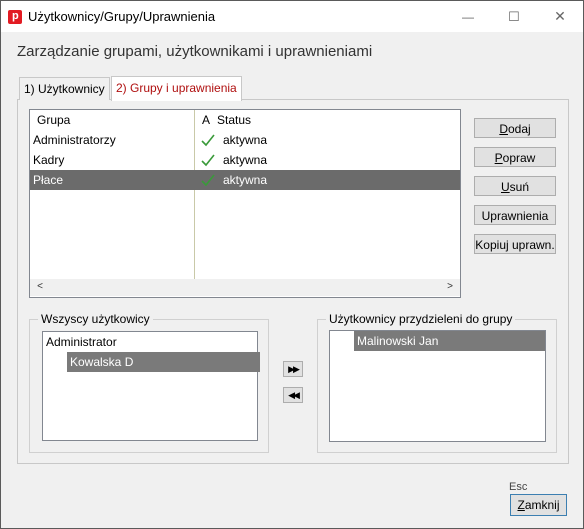  I want to click on delete-label-hotkey: U, so click(505, 187).